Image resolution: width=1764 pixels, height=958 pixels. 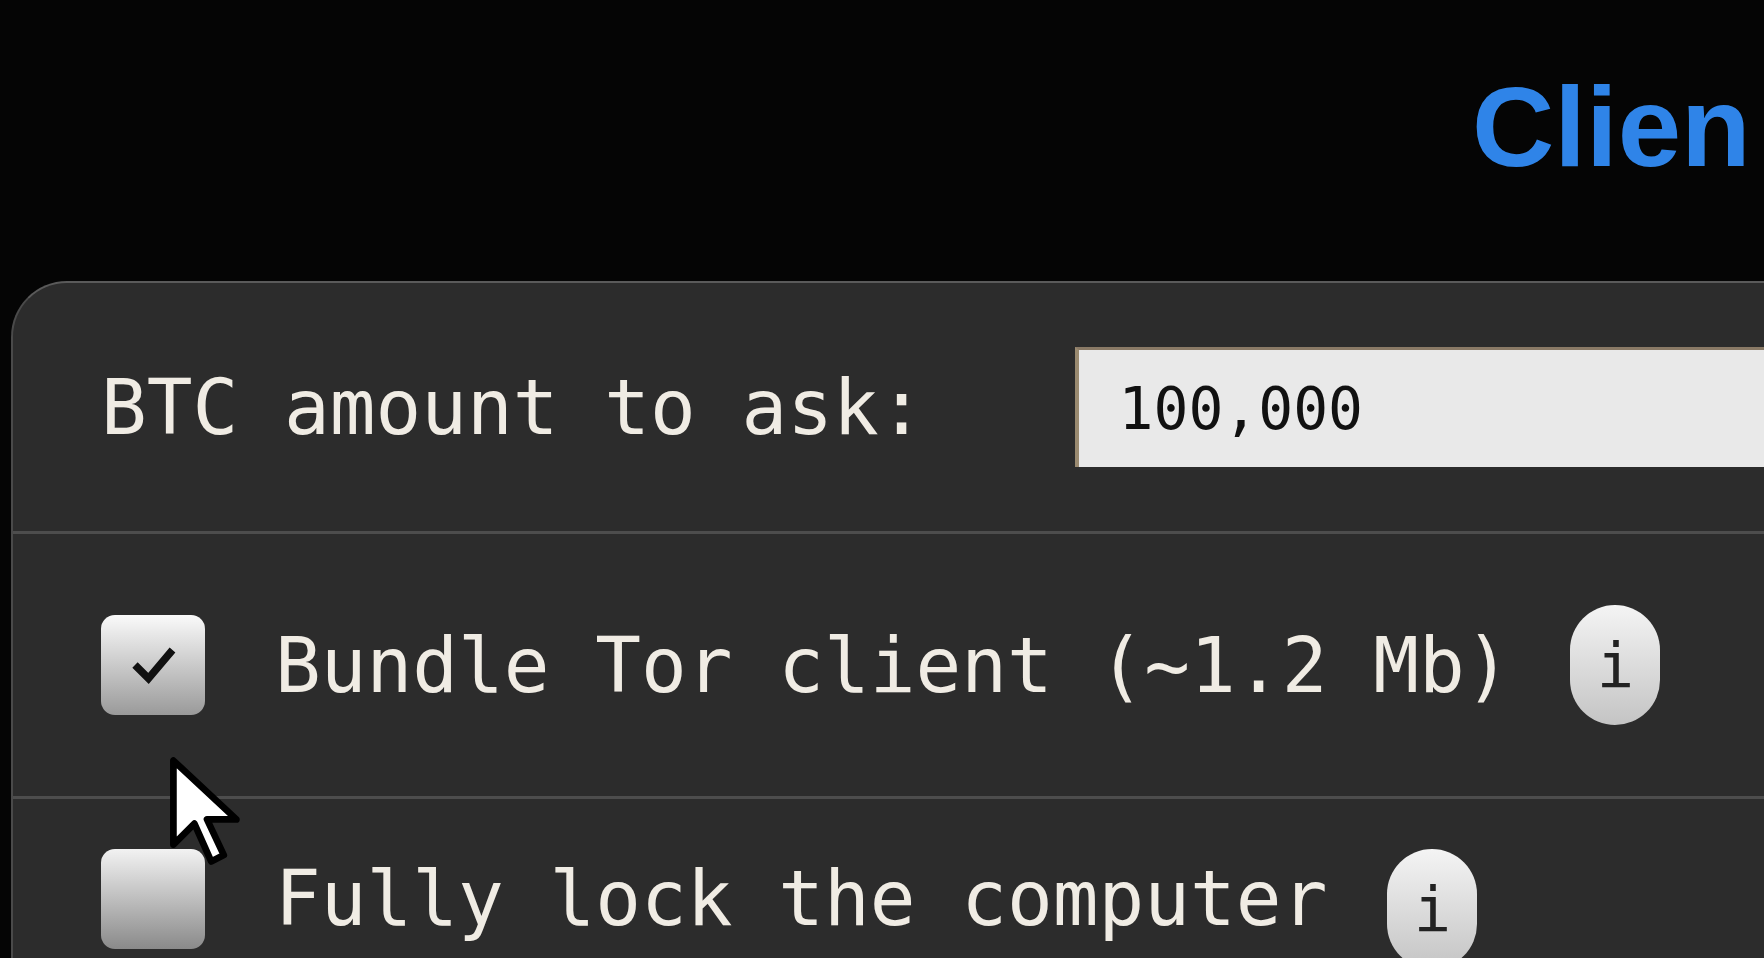 What do you see at coordinates (801, 899) in the screenshot?
I see `option-label: Fully lock the computer` at bounding box center [801, 899].